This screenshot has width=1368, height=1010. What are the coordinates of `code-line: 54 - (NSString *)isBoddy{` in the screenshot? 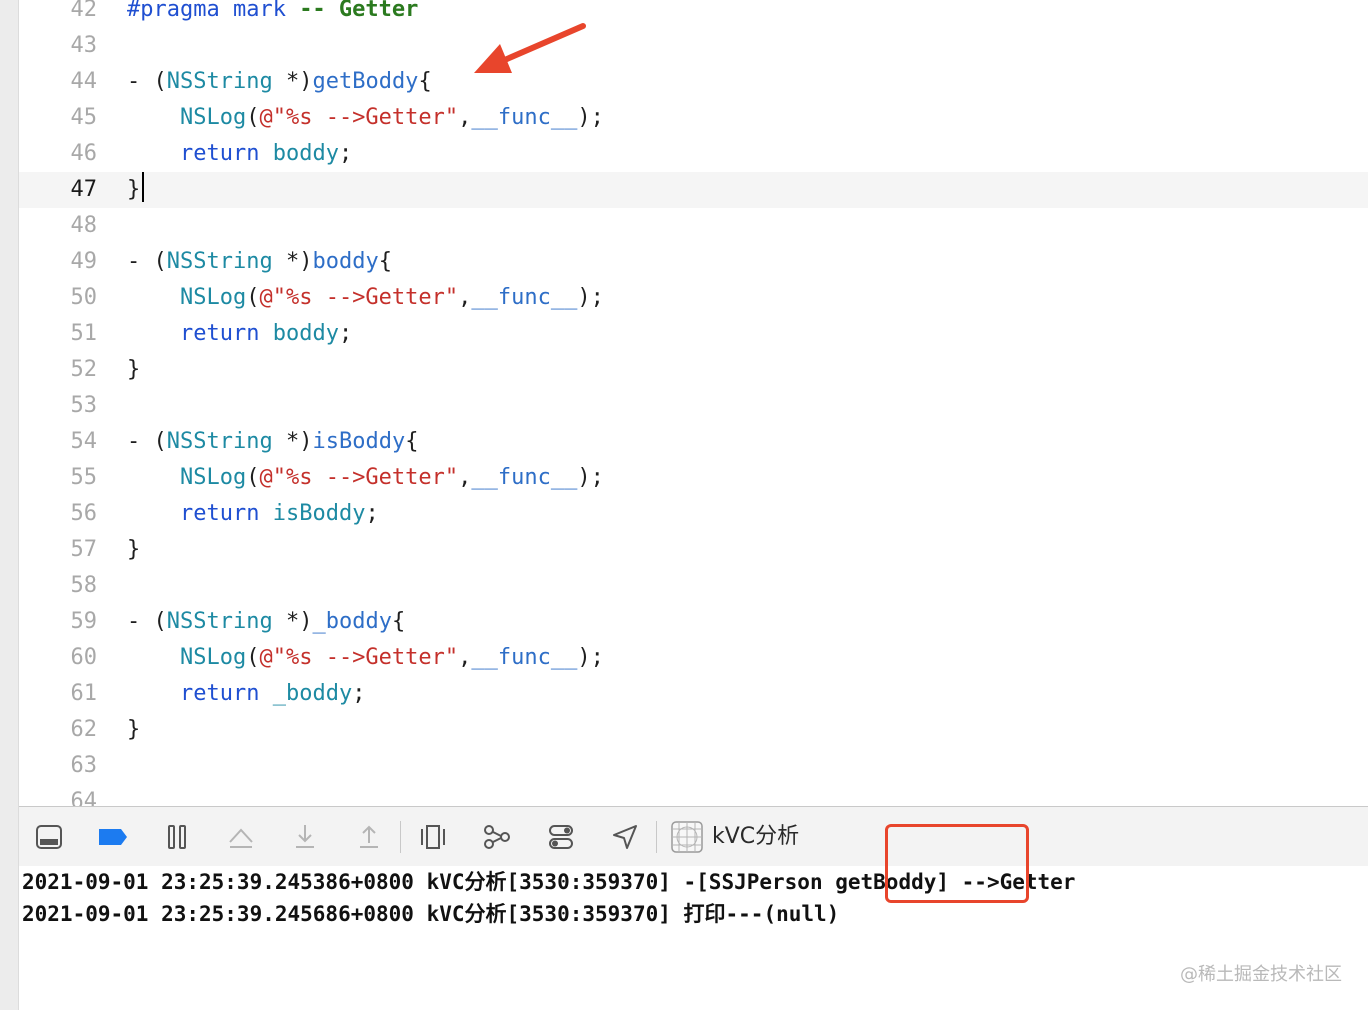 It's located at (693, 442).